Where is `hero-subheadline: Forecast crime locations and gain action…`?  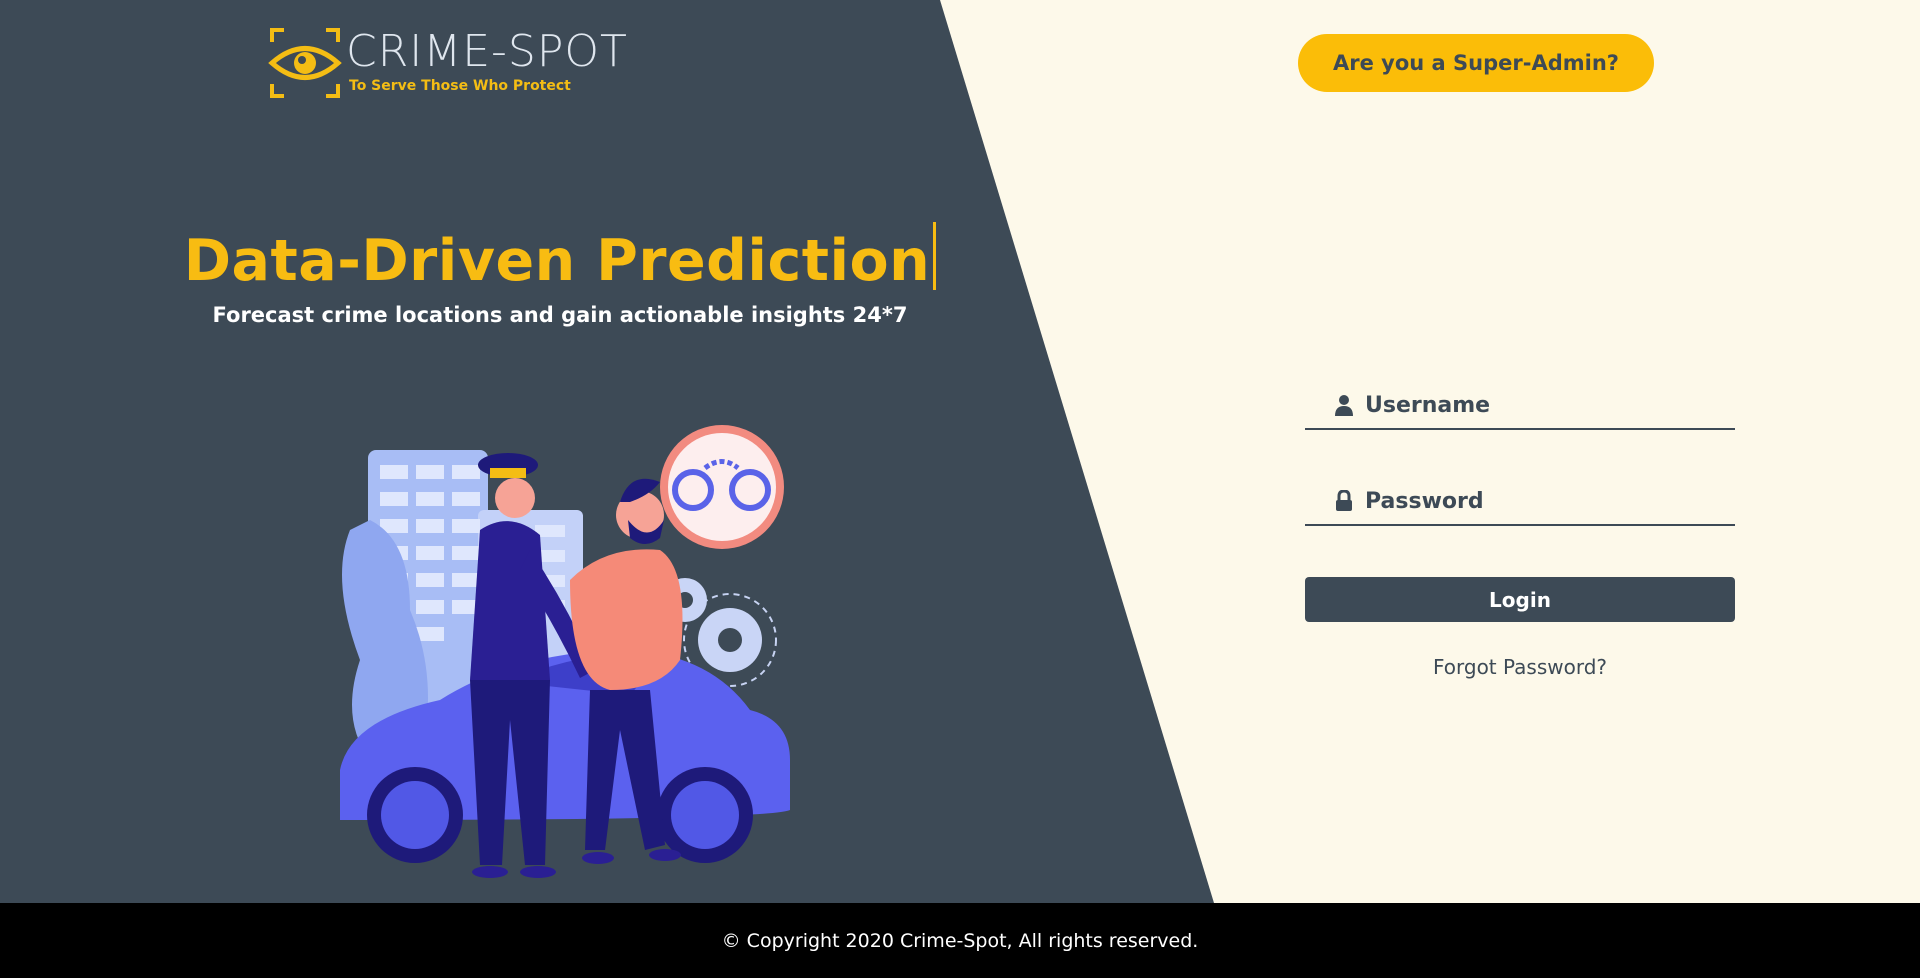
hero-subheadline: Forecast crime locations and gain action… is located at coordinates (560, 315).